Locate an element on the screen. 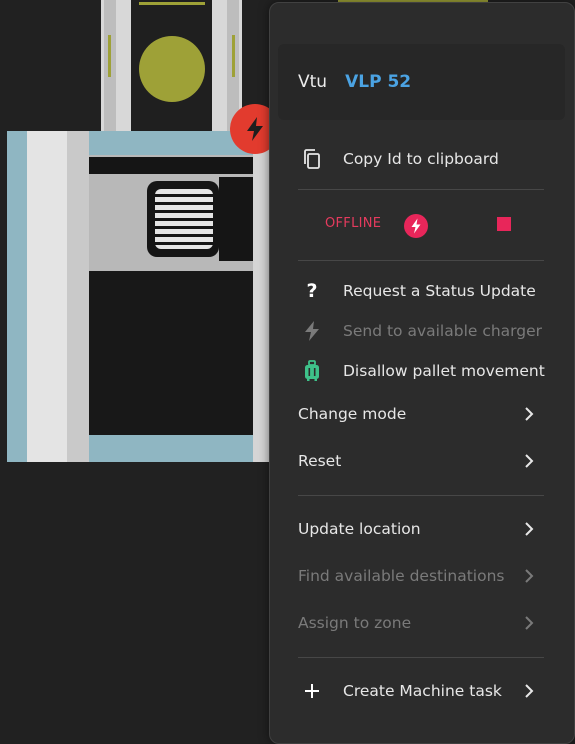 This screenshot has height=744, width=575. copy-id-label: Copy Id to clipboard is located at coordinates (421, 159).